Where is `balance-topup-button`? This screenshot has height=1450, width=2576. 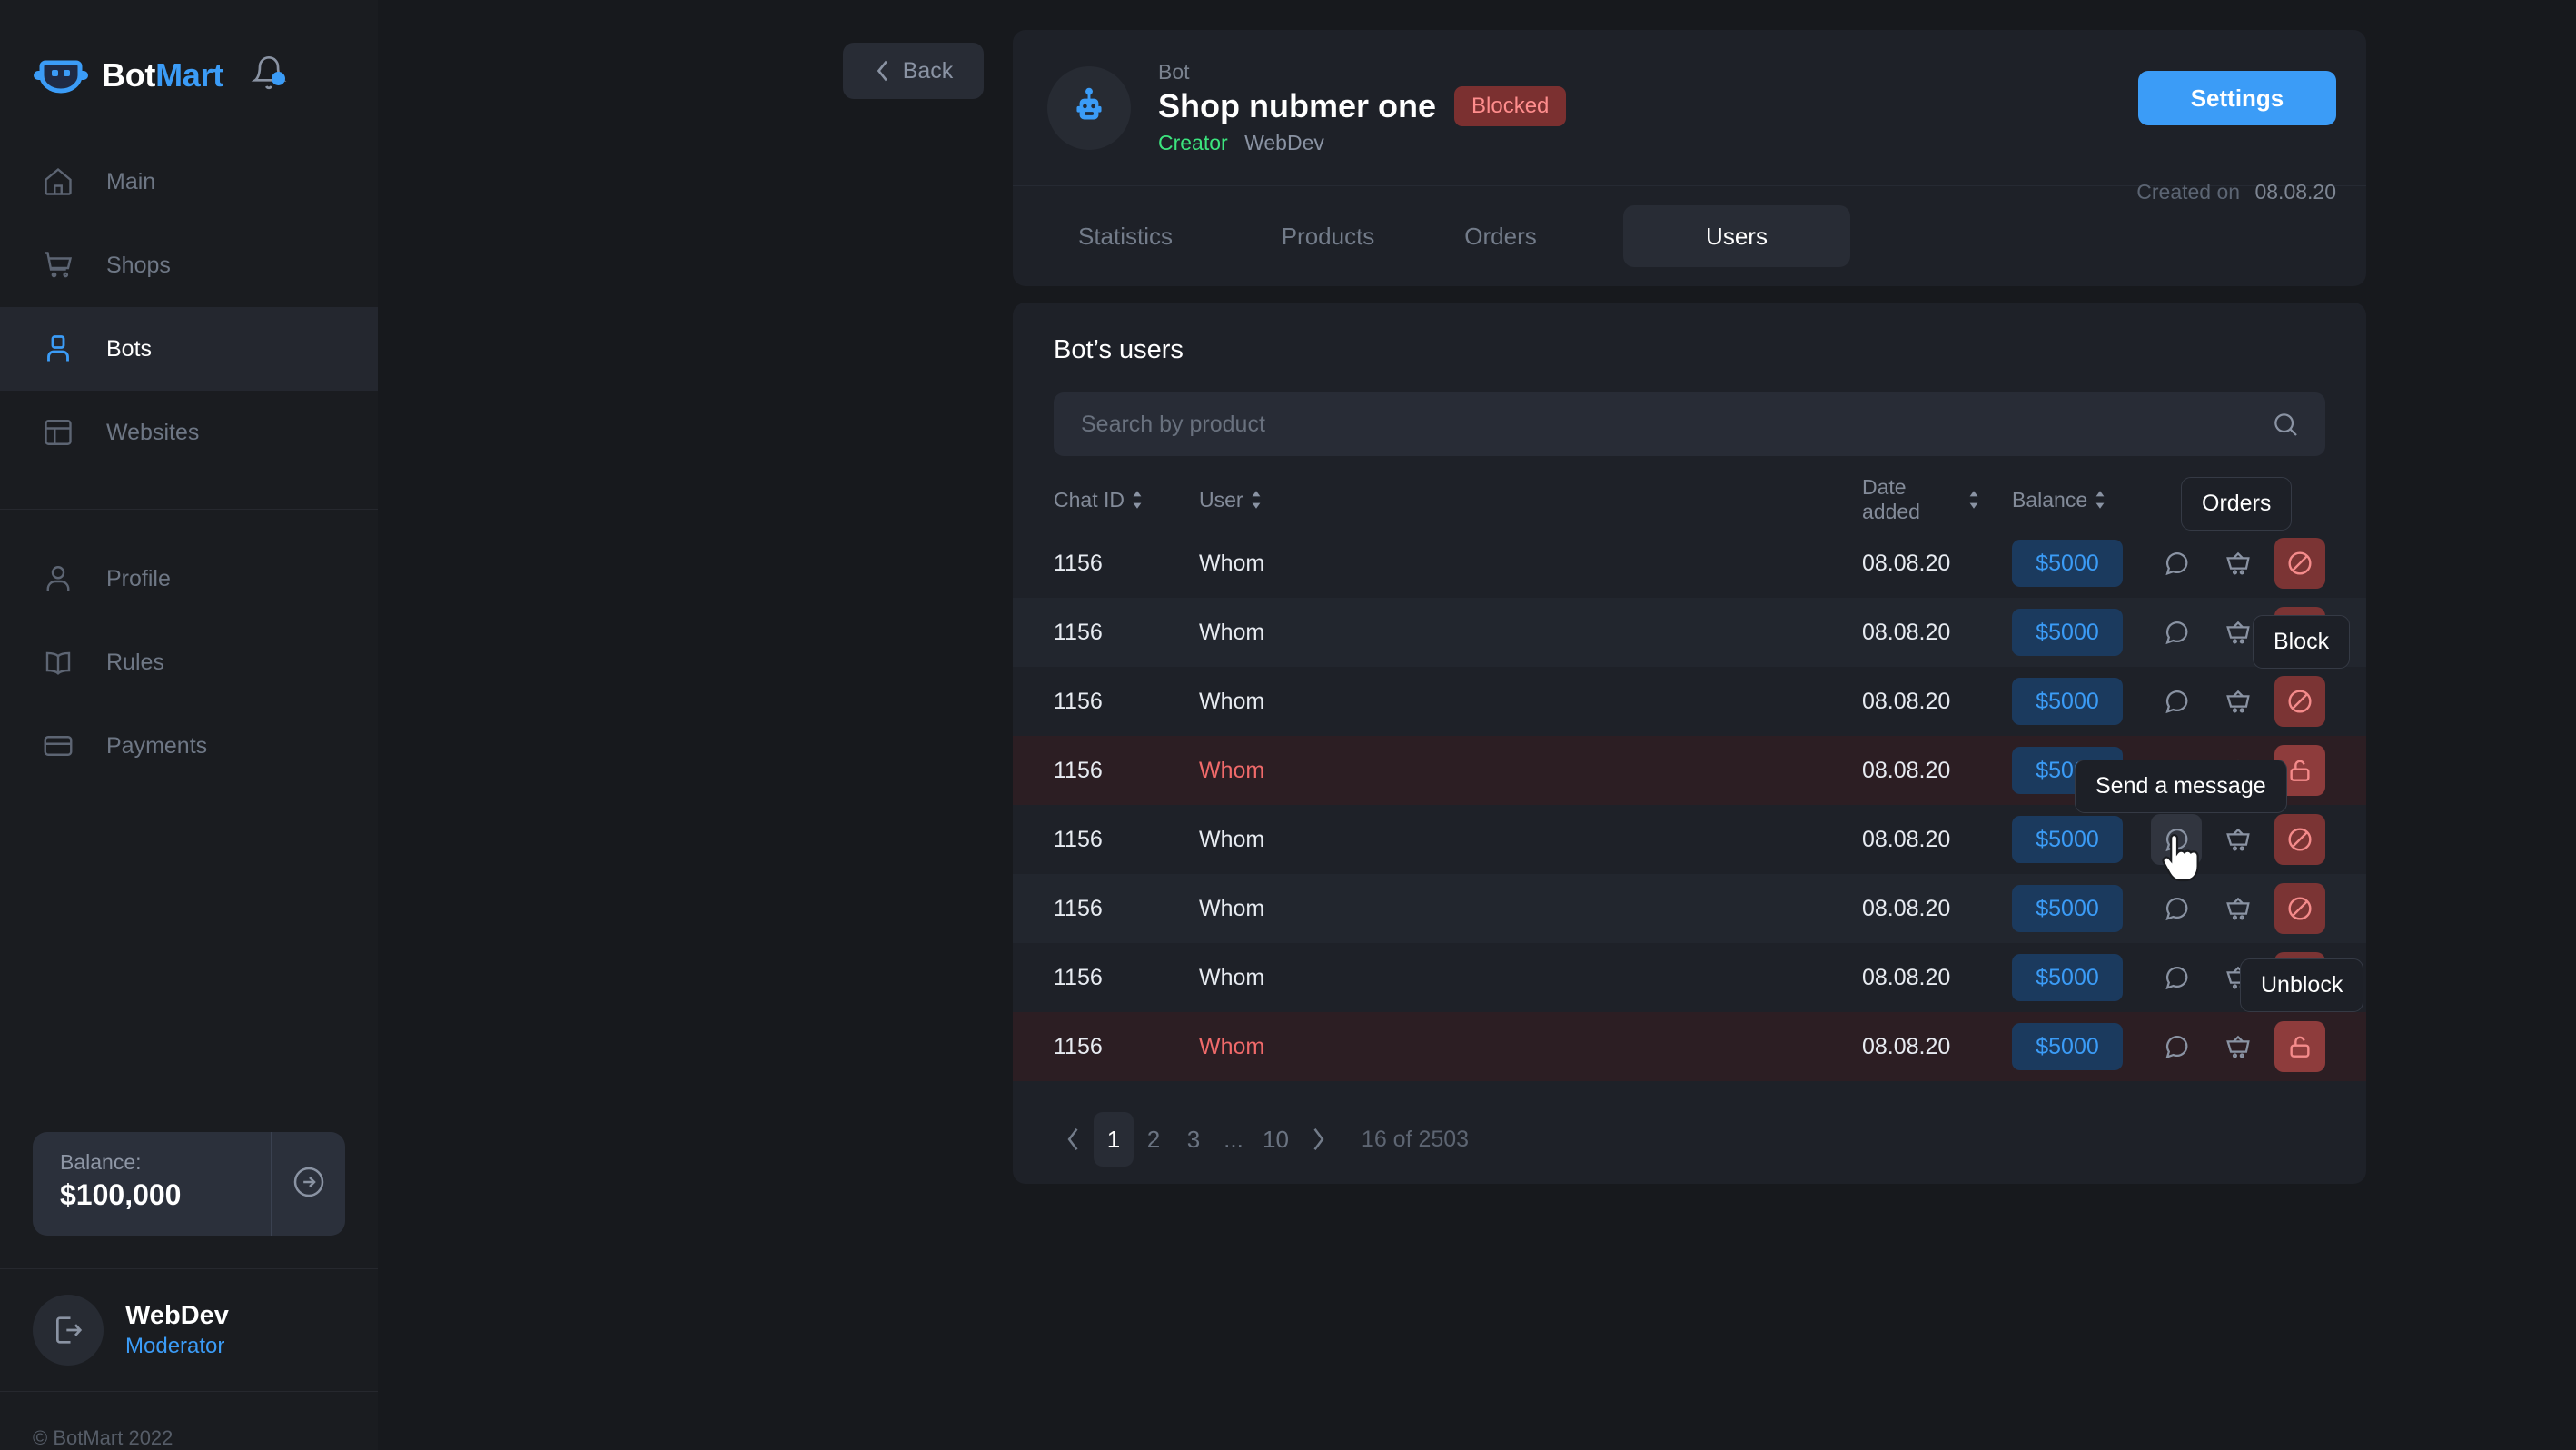 balance-topup-button is located at coordinates (308, 1184).